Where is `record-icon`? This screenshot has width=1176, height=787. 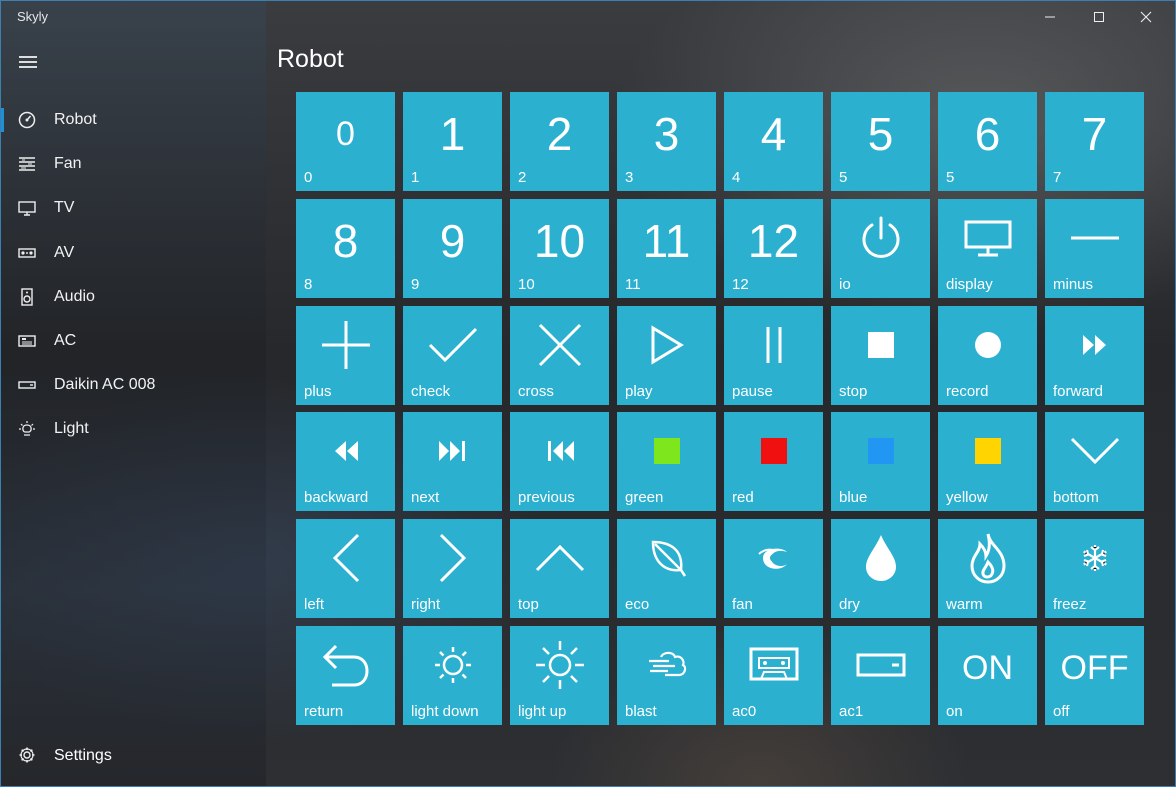 record-icon is located at coordinates (987, 345).